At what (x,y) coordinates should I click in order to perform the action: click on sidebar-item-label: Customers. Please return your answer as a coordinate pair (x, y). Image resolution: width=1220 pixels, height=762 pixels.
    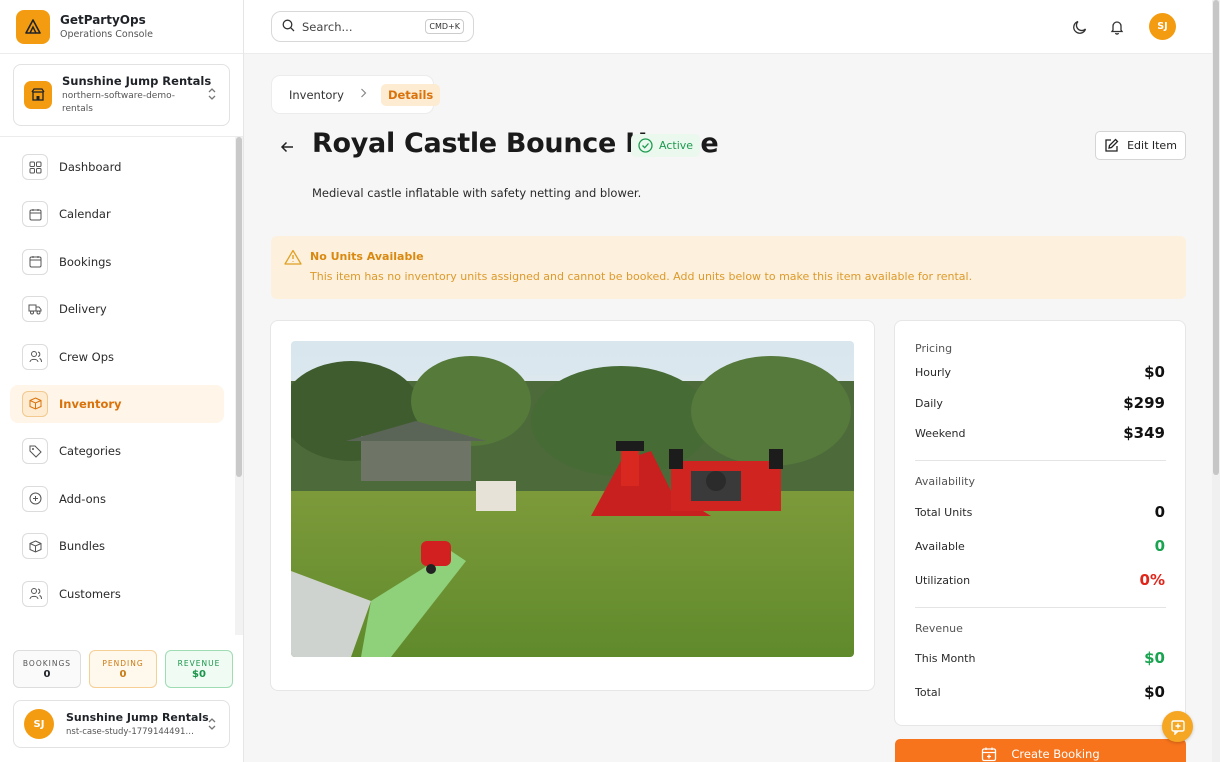
    Looking at the image, I should click on (90, 593).